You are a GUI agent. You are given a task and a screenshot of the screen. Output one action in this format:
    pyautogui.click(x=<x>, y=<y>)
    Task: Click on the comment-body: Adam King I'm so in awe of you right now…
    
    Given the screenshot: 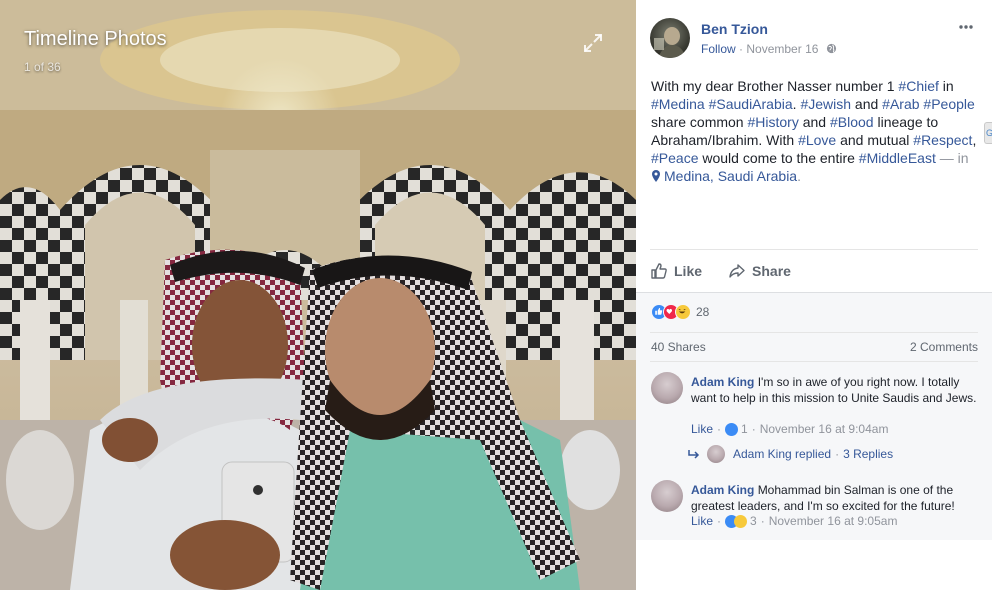 What is the action you would take?
    pyautogui.click(x=837, y=390)
    